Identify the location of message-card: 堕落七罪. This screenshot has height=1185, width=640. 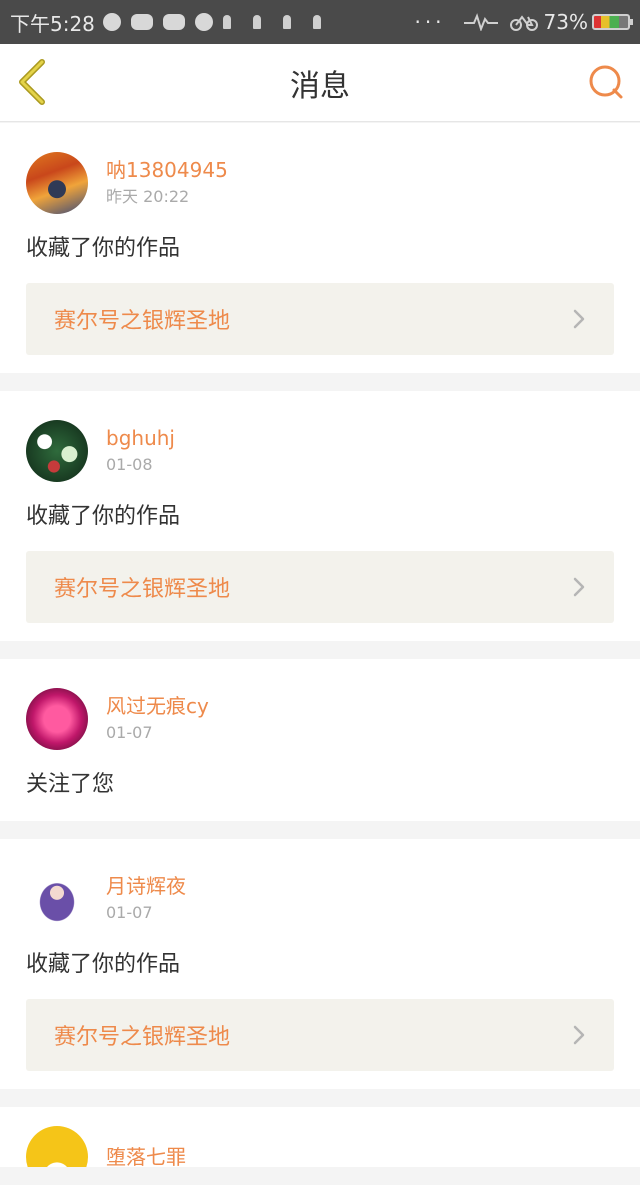
(320, 1137).